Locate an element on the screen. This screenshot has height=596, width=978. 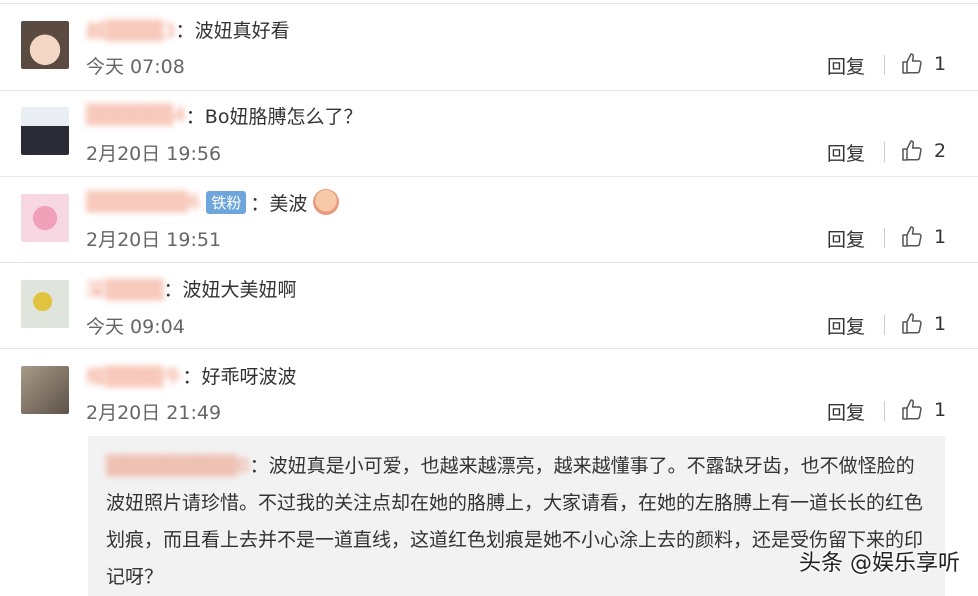
comment-text: 美波 is located at coordinates (288, 203).